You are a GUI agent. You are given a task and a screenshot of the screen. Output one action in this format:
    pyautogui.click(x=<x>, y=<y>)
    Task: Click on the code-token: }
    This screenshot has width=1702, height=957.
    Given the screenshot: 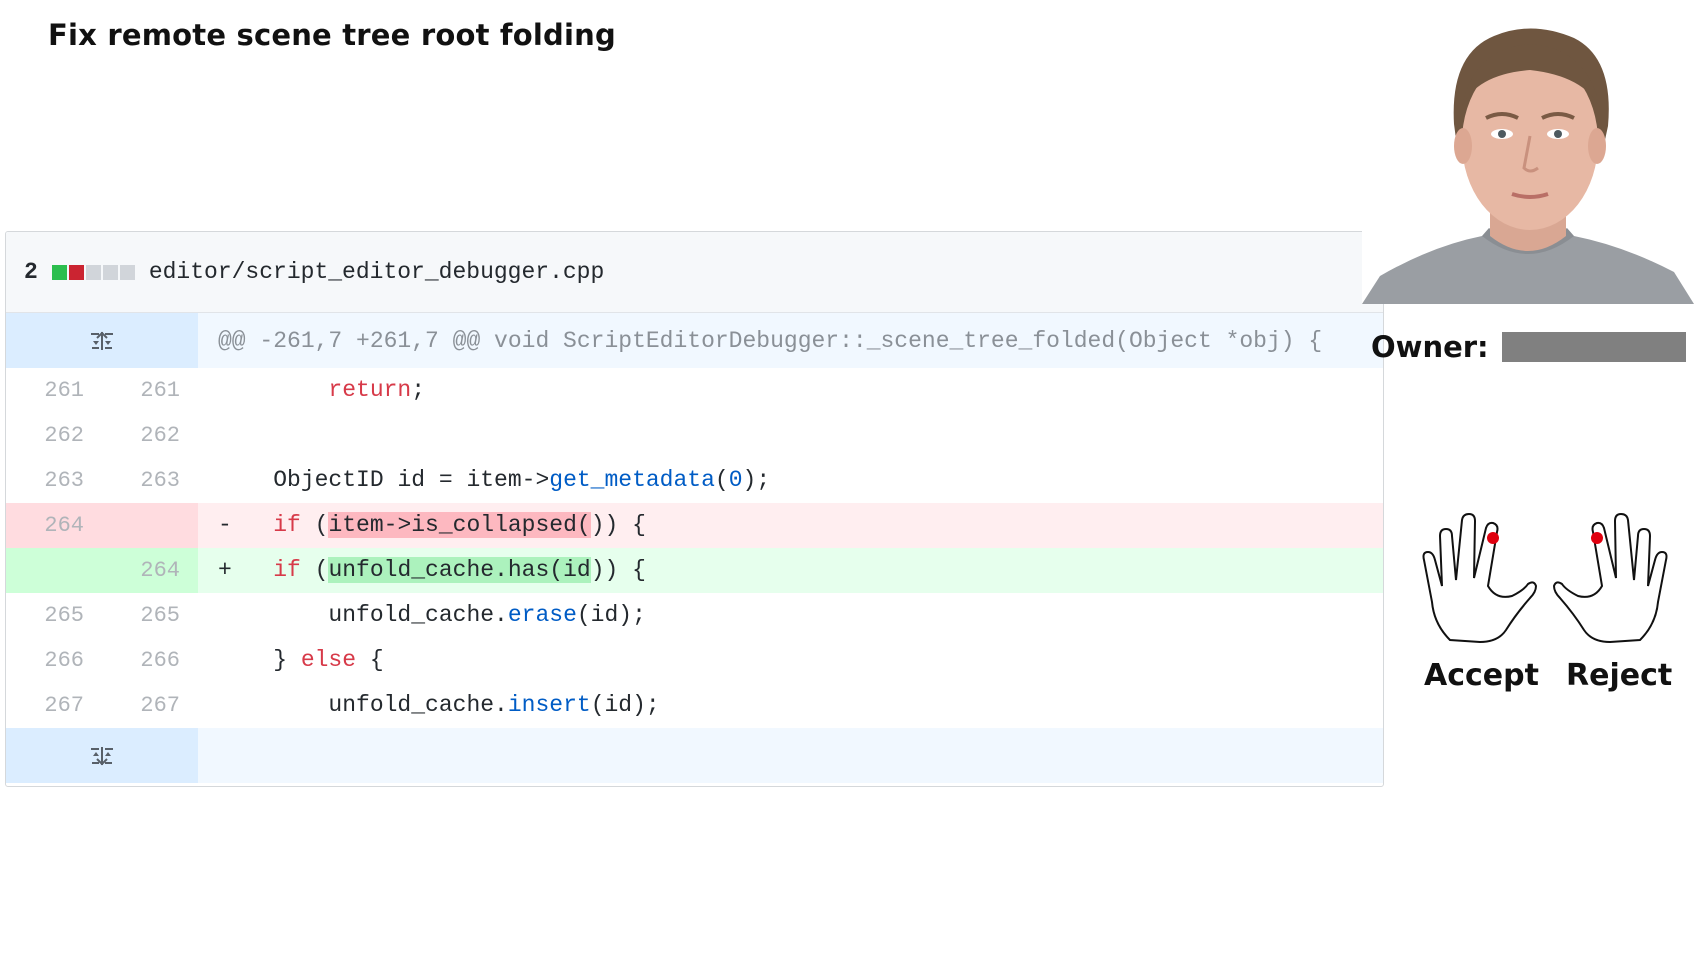 What is the action you would take?
    pyautogui.click(x=275, y=660)
    